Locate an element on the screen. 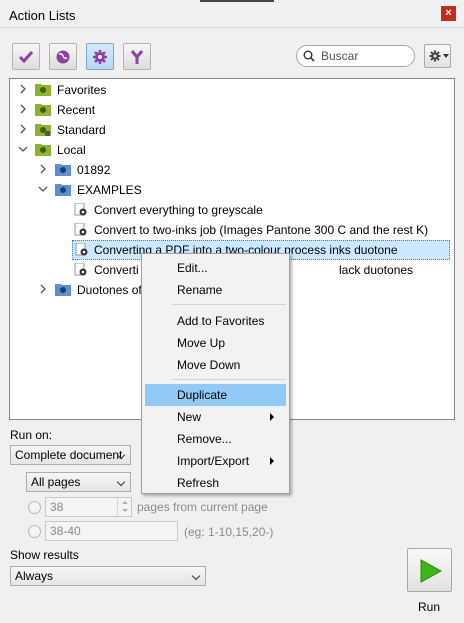 This screenshot has height=623, width=464. menu-item-label: Move Up is located at coordinates (201, 343).